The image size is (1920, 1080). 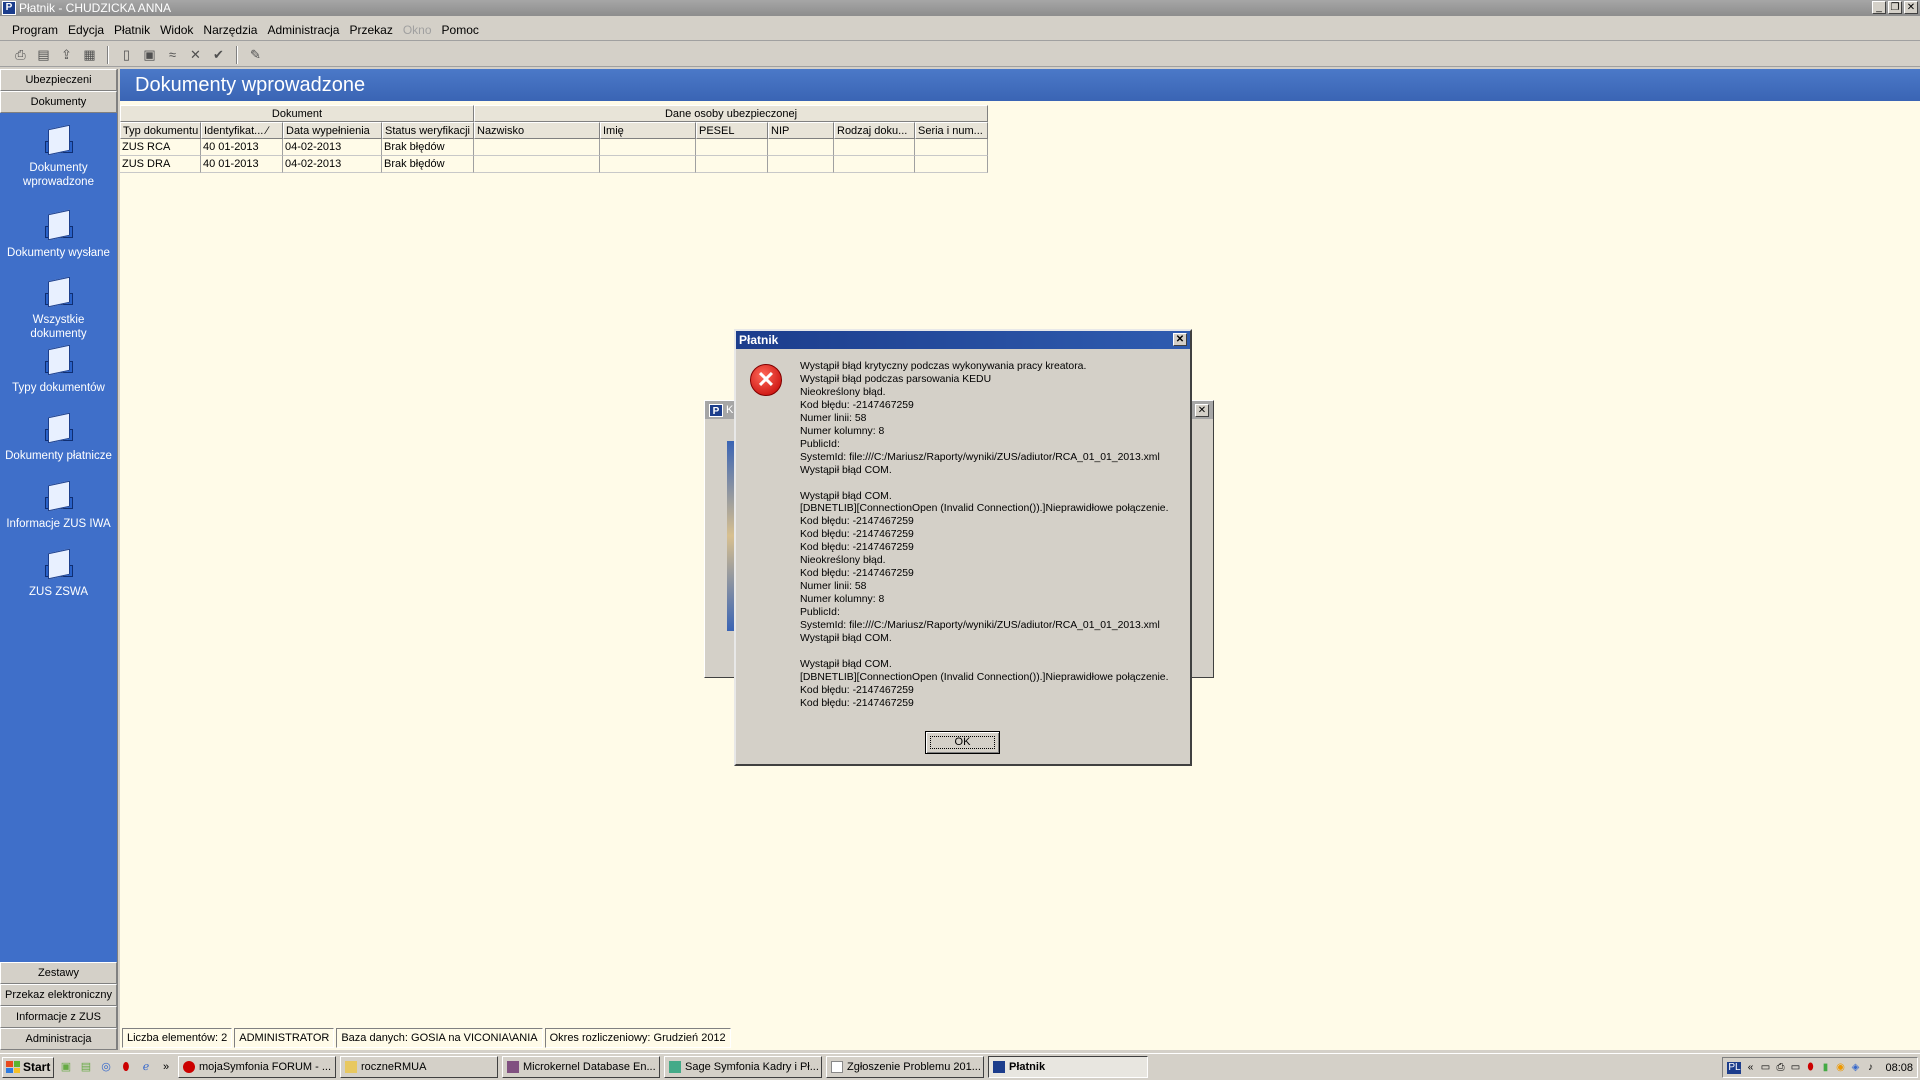 What do you see at coordinates (1750, 1068) in the screenshot?
I see `tray-expand-icon: «` at bounding box center [1750, 1068].